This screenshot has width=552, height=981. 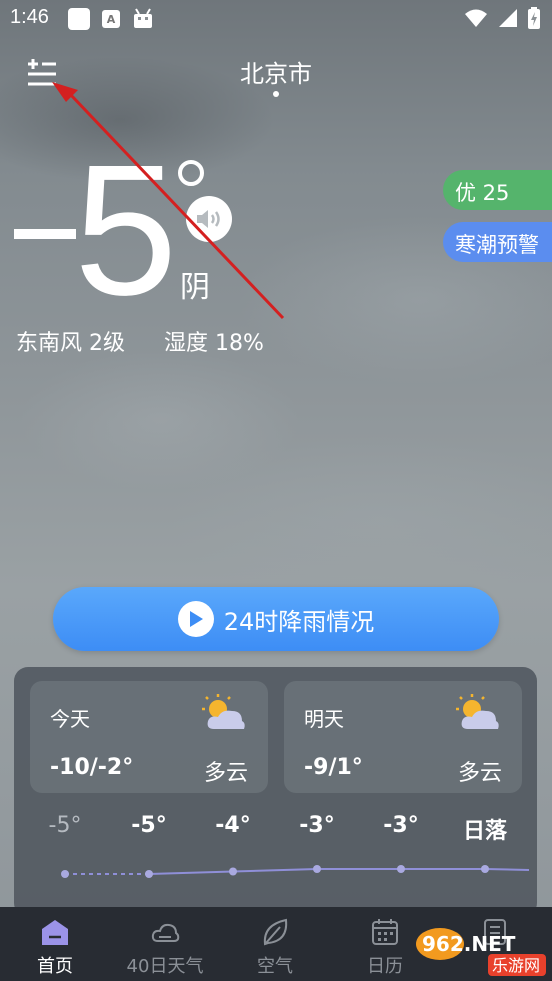 What do you see at coordinates (195, 619) in the screenshot?
I see `play-icon` at bounding box center [195, 619].